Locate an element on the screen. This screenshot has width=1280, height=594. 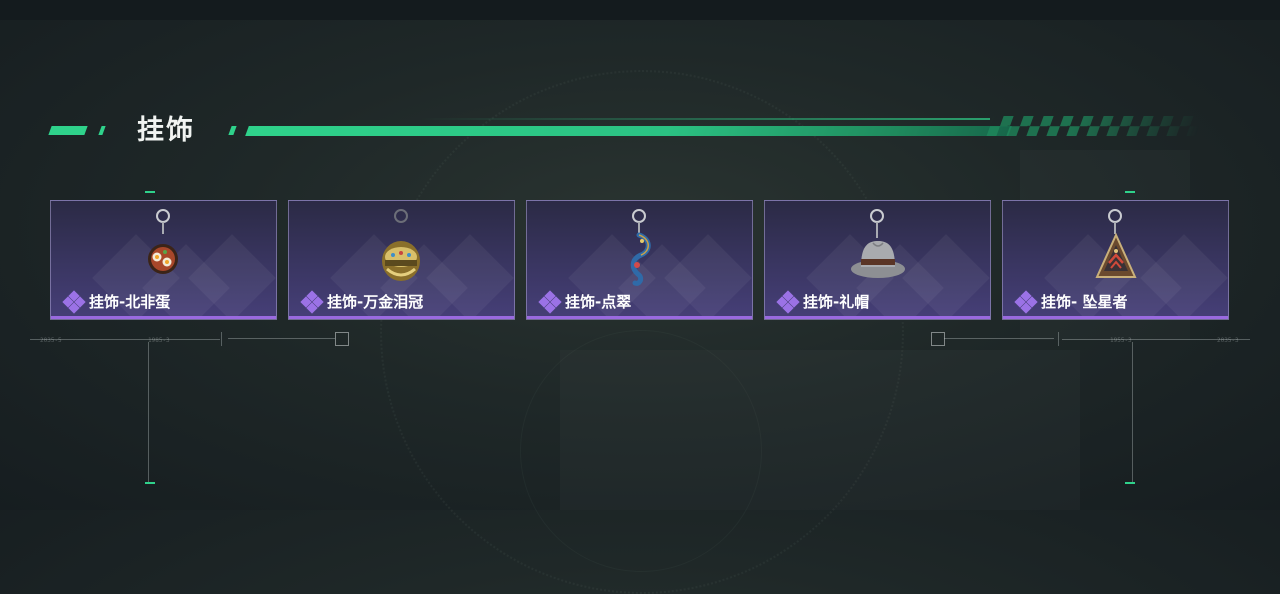
shakshuka-pan-charm-icon is located at coordinates (163, 259).